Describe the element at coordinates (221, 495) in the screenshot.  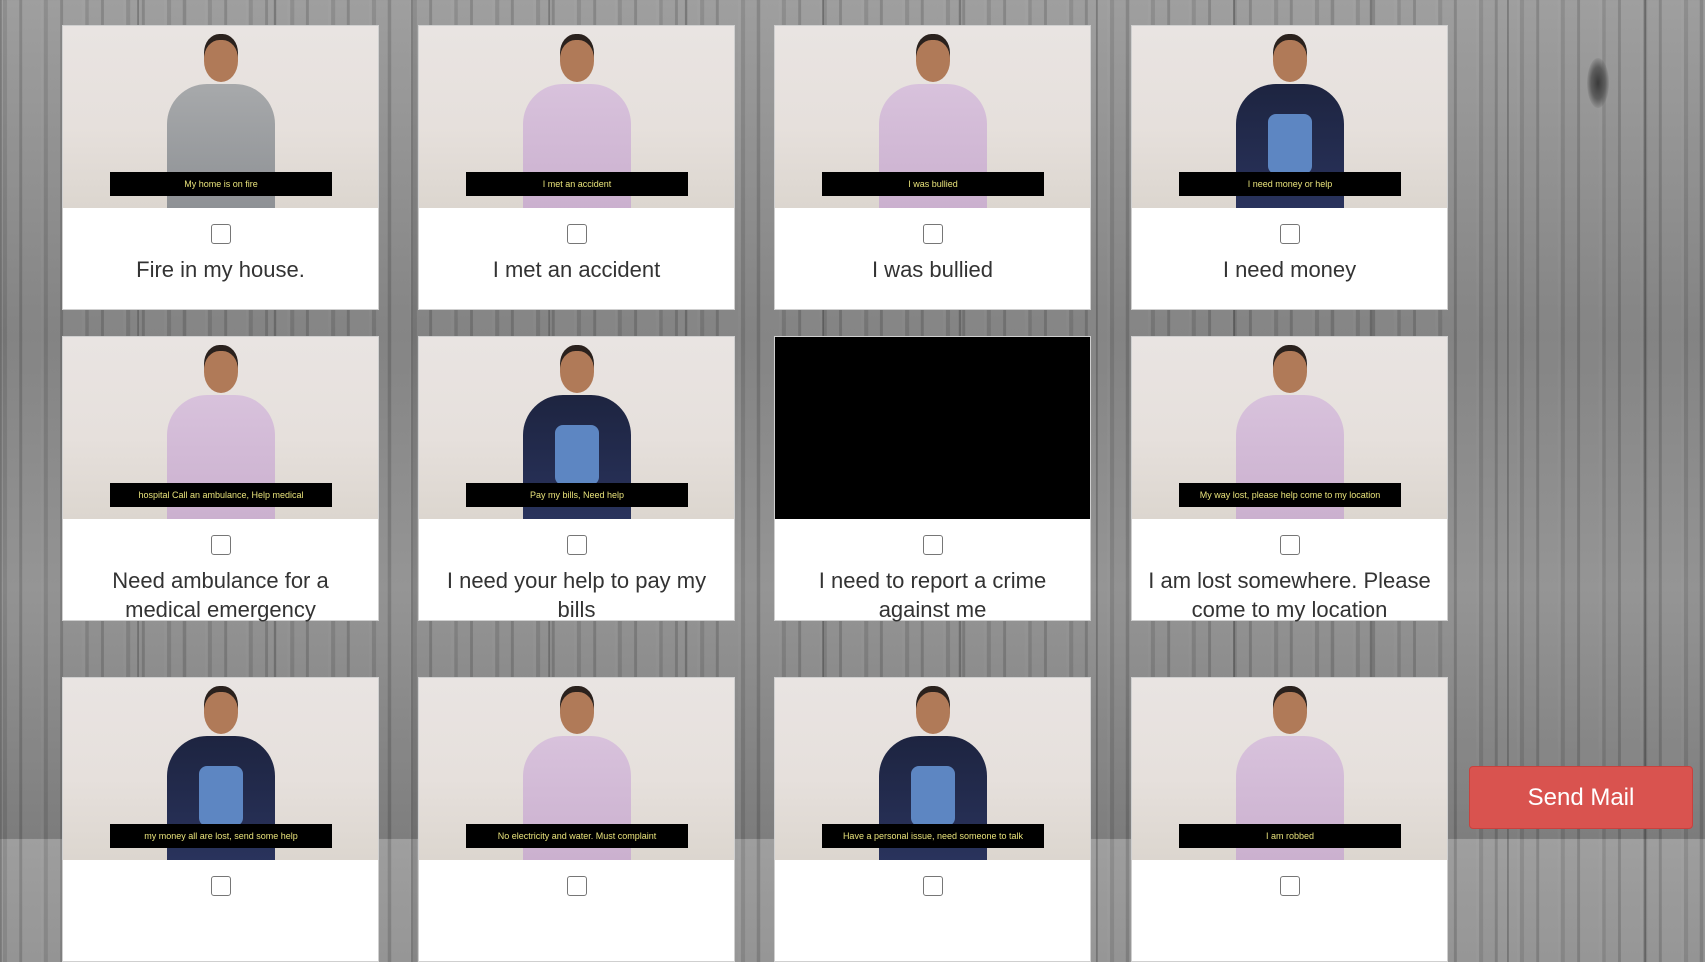
I see `video-subtitle: hospital Call an ambulance, Help medical` at that location.